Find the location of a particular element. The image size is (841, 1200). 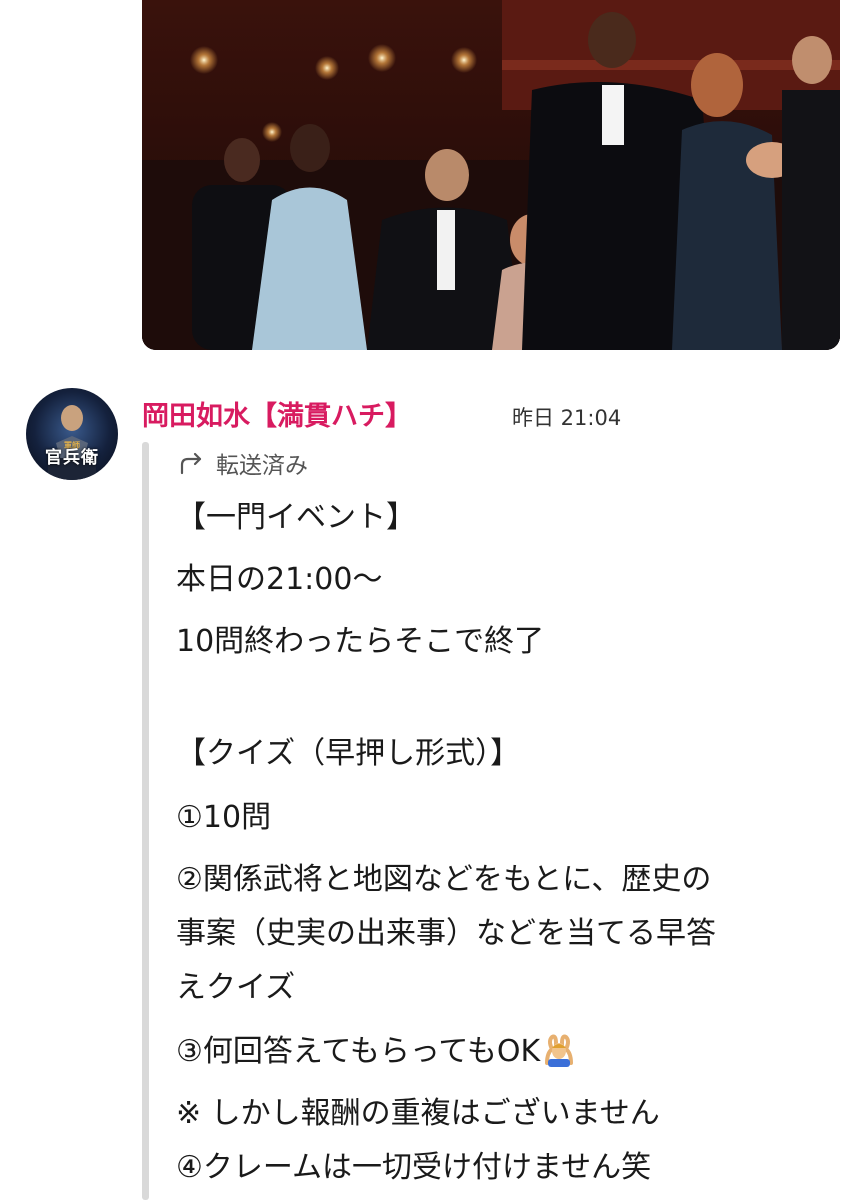

message-line: ③何回答えてもらってもOK is located at coordinates (358, 1051).